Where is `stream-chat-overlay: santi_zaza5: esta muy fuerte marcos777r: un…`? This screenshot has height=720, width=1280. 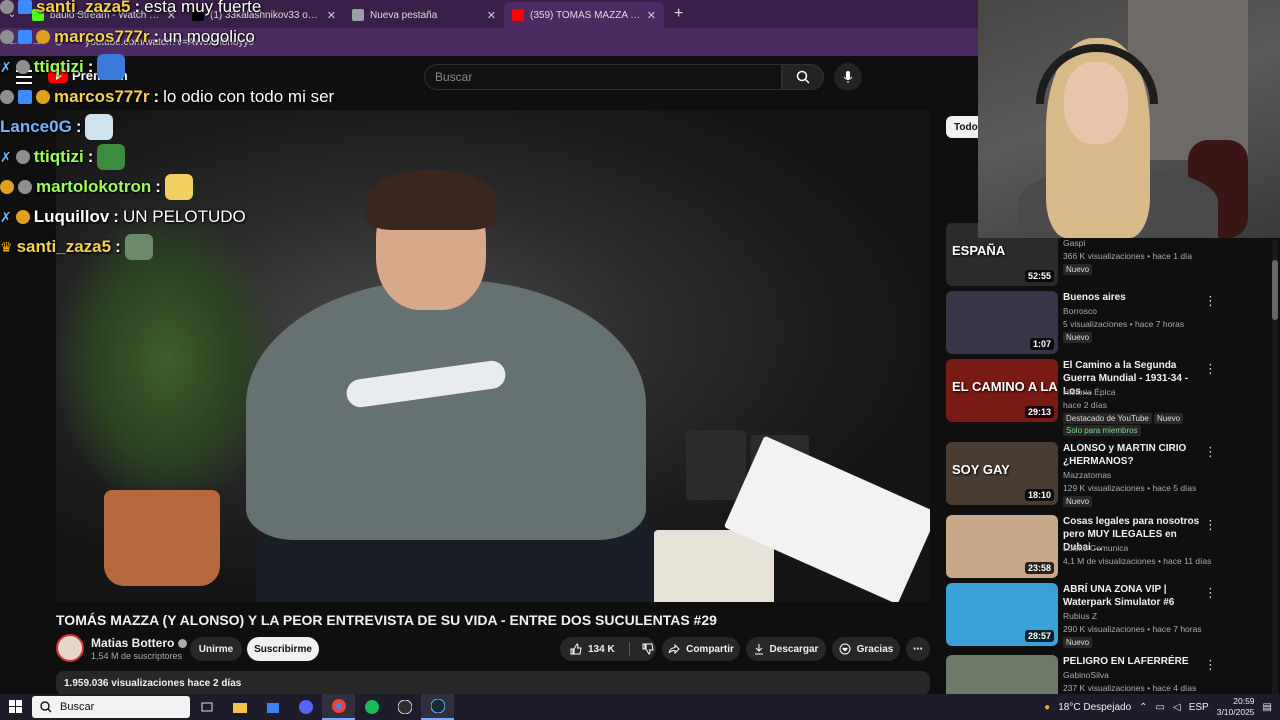 stream-chat-overlay: santi_zaza5: esta muy fuerte marcos777r: un… is located at coordinates (210, 131).